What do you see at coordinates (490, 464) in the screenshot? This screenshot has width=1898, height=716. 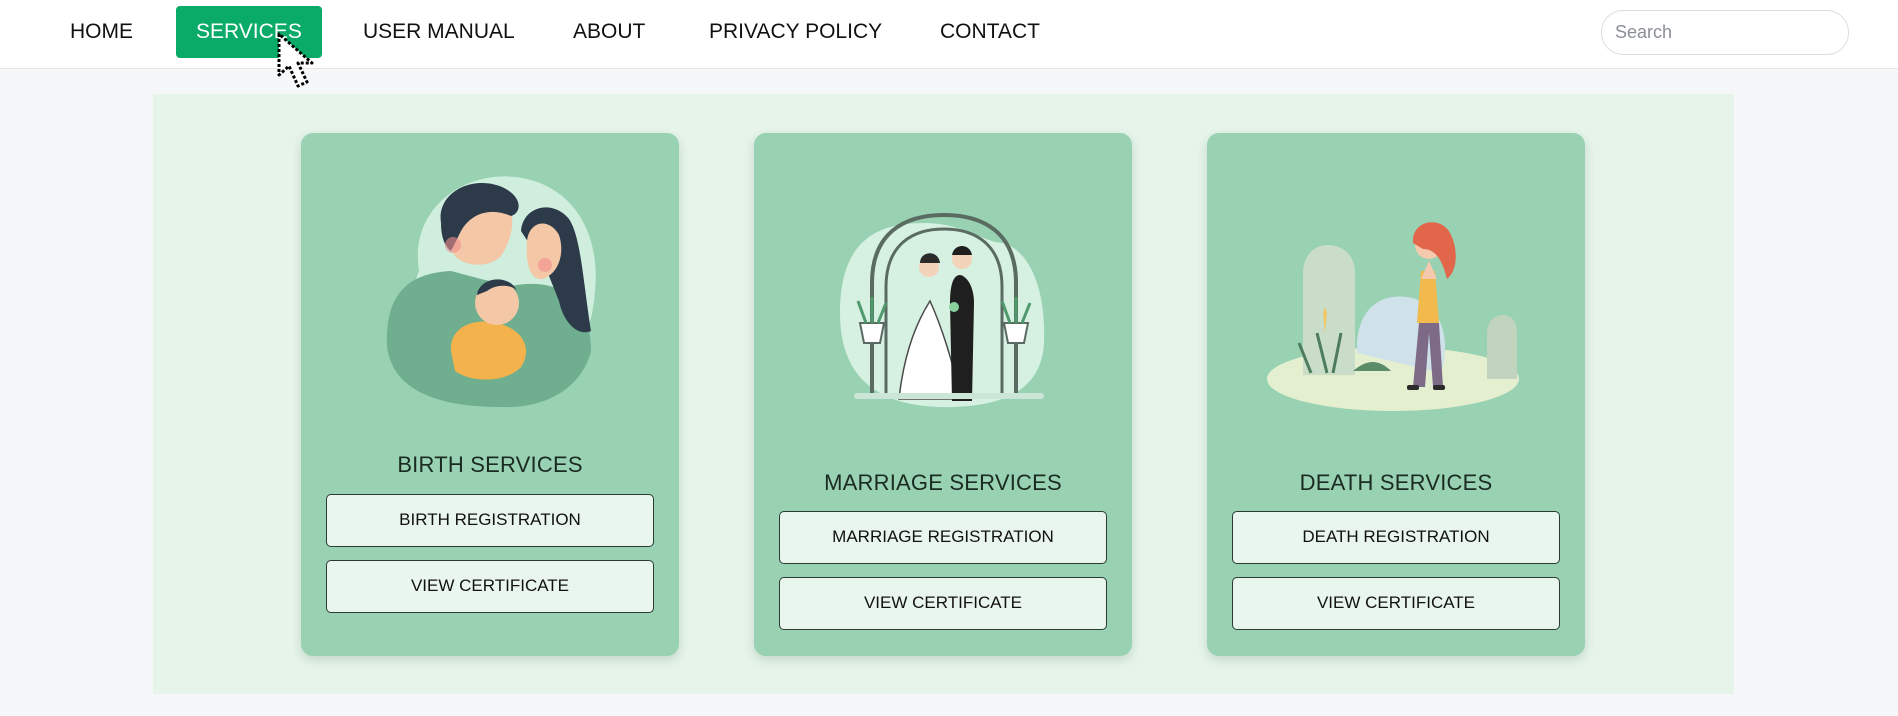 I see `birth-services-title: BIRTH SERVICES` at bounding box center [490, 464].